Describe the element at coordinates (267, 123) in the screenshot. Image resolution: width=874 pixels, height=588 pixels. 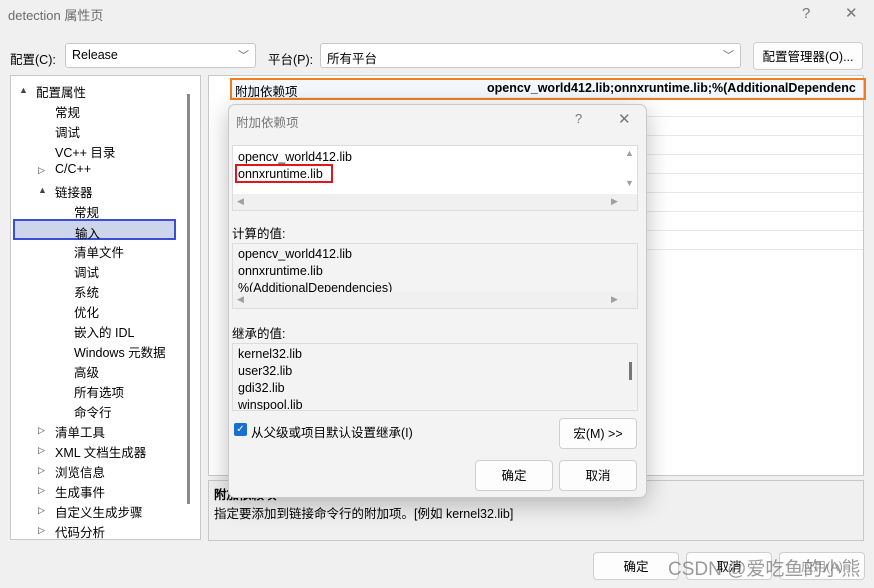
I see `modal-title: 附加依赖项` at that location.